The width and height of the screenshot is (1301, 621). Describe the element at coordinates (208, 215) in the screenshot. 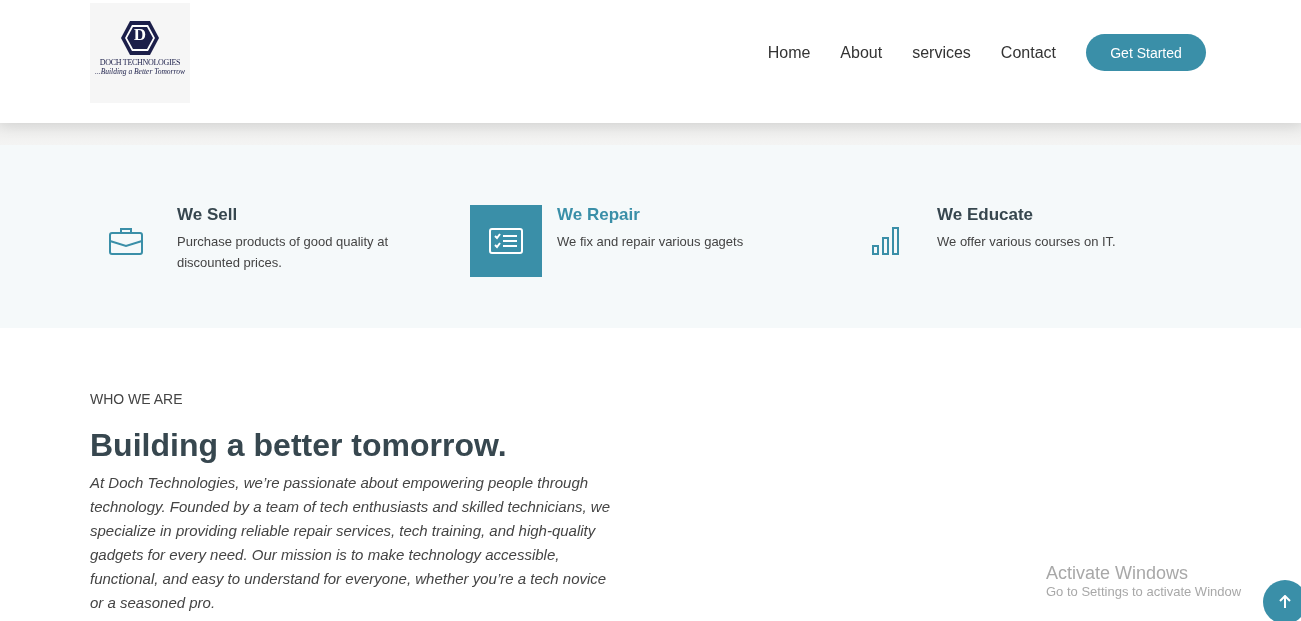

I see `feature-title: We Sell` at that location.